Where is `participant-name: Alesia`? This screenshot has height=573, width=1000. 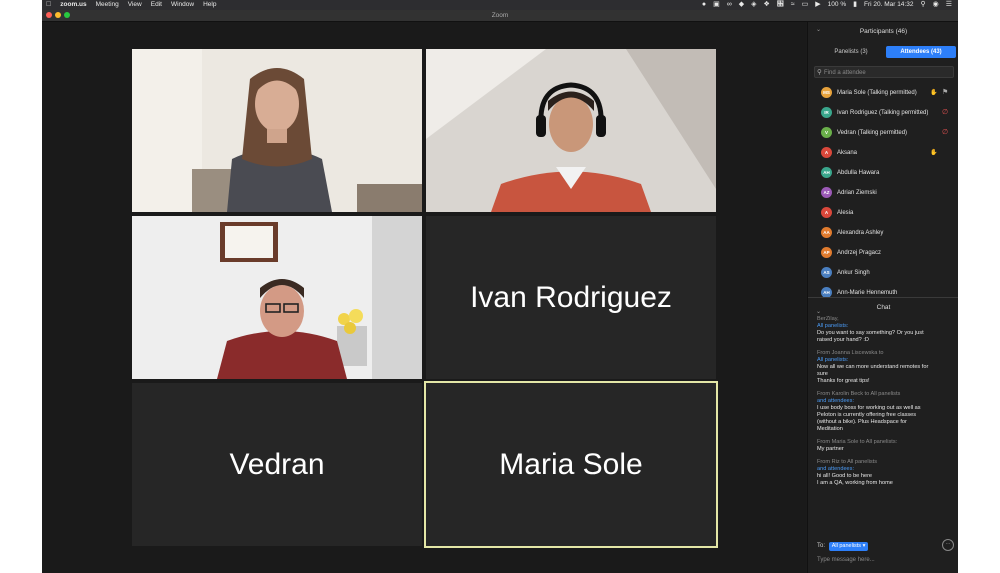 participant-name: Alesia is located at coordinates (845, 213).